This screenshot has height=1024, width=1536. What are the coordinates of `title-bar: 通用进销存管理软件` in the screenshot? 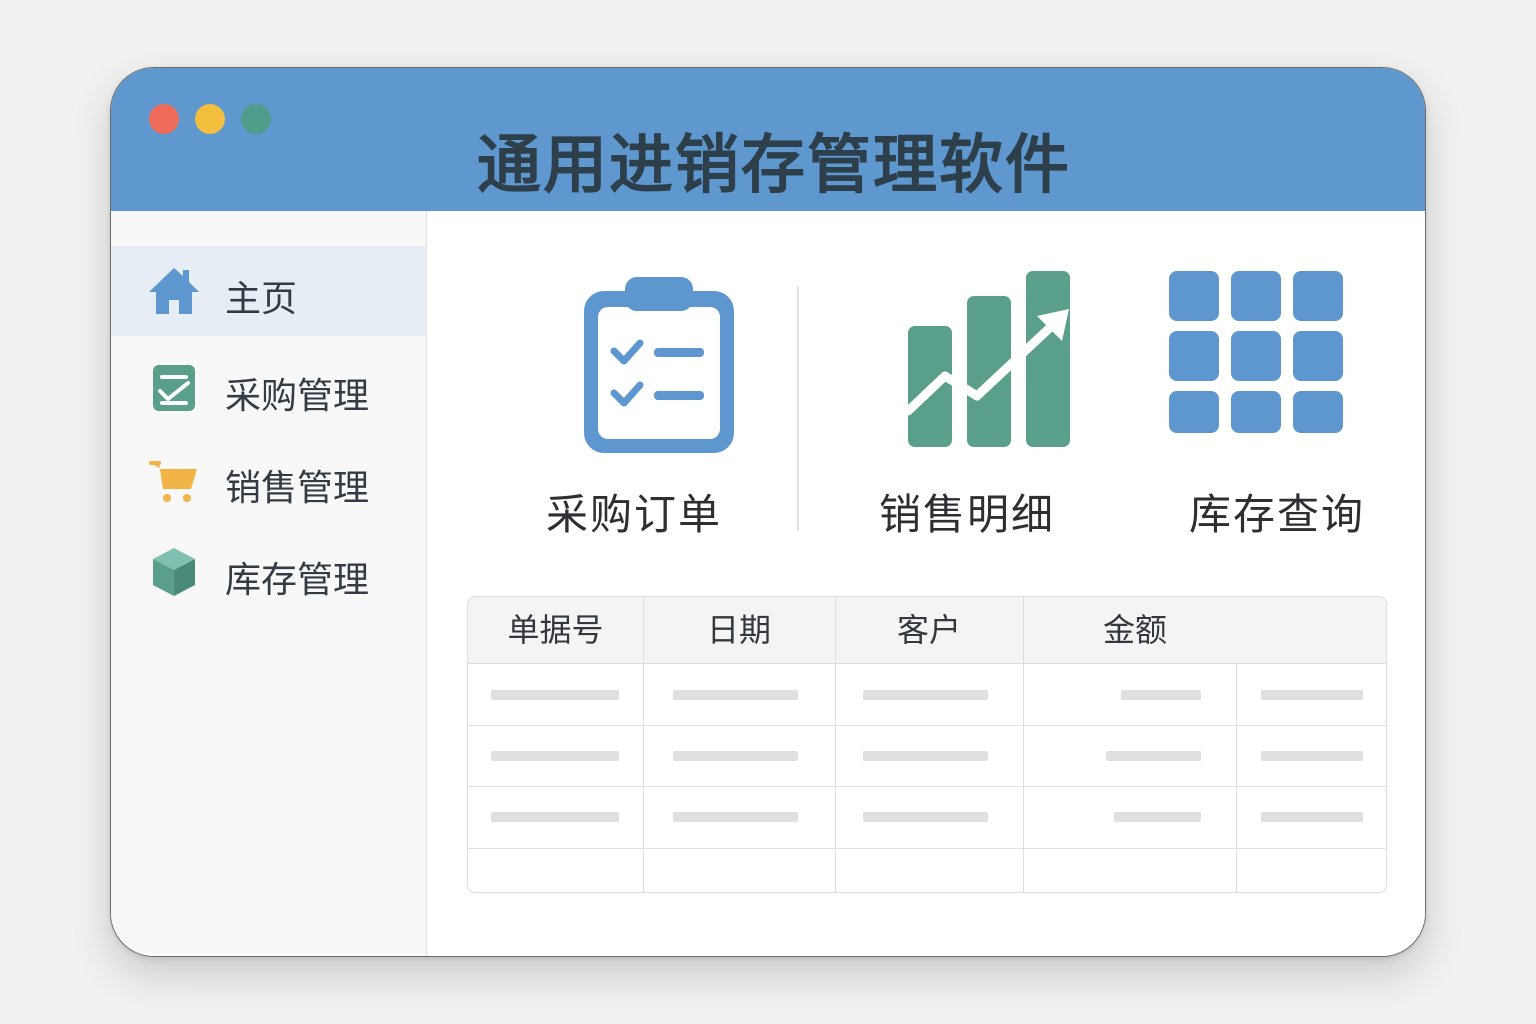 It's located at (768, 139).